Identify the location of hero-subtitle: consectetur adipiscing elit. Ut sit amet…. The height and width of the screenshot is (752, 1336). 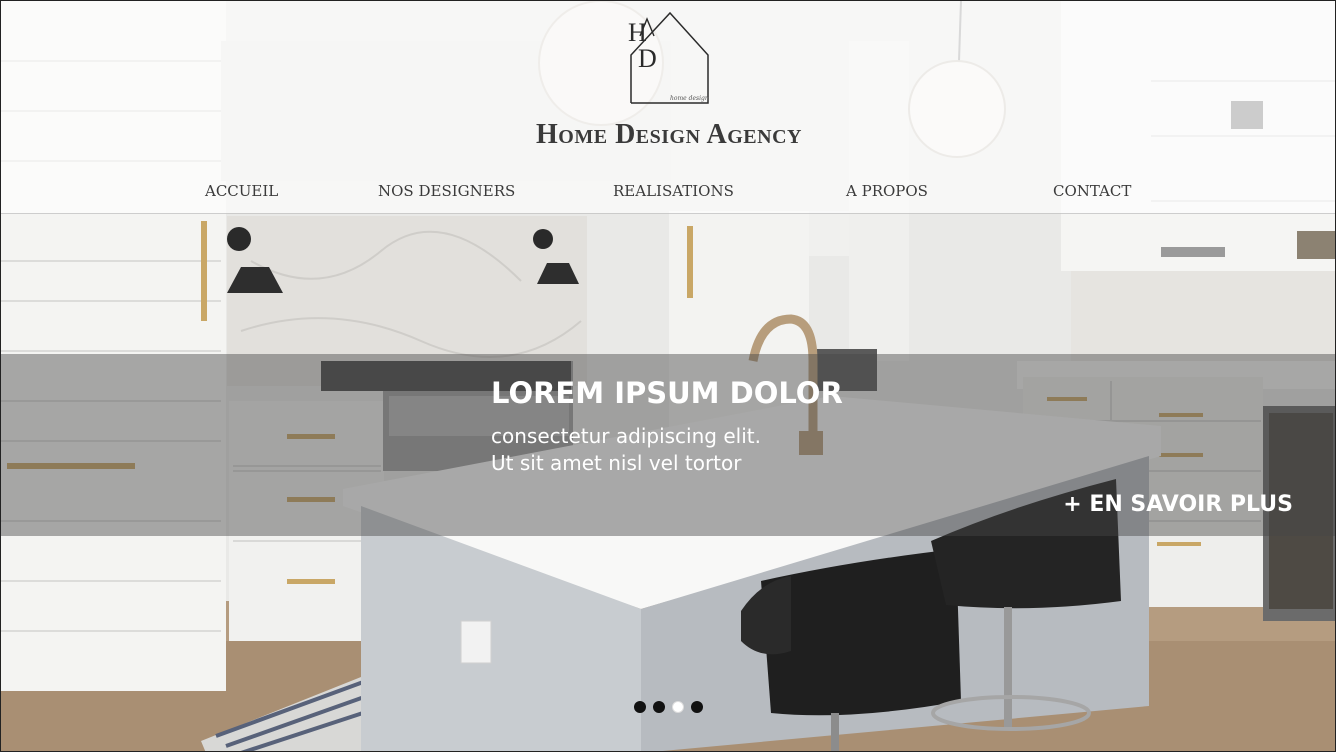
(626, 450).